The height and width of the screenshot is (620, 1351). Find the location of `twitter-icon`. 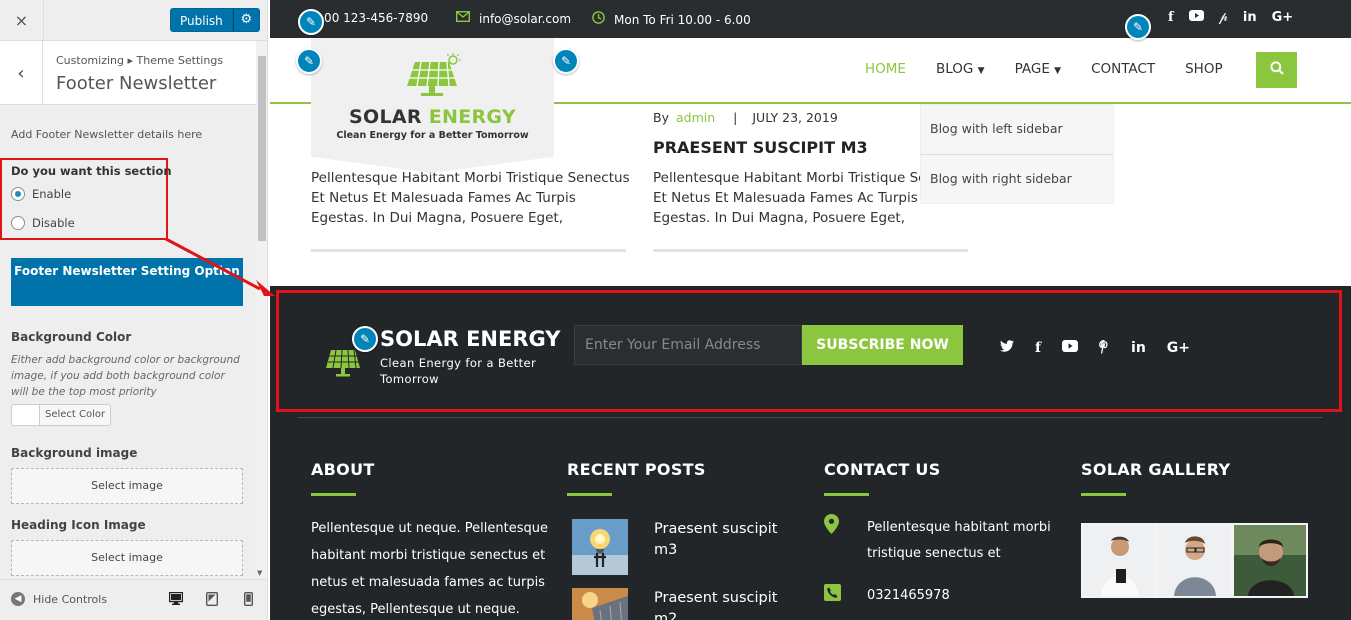

twitter-icon is located at coordinates (1007, 349).